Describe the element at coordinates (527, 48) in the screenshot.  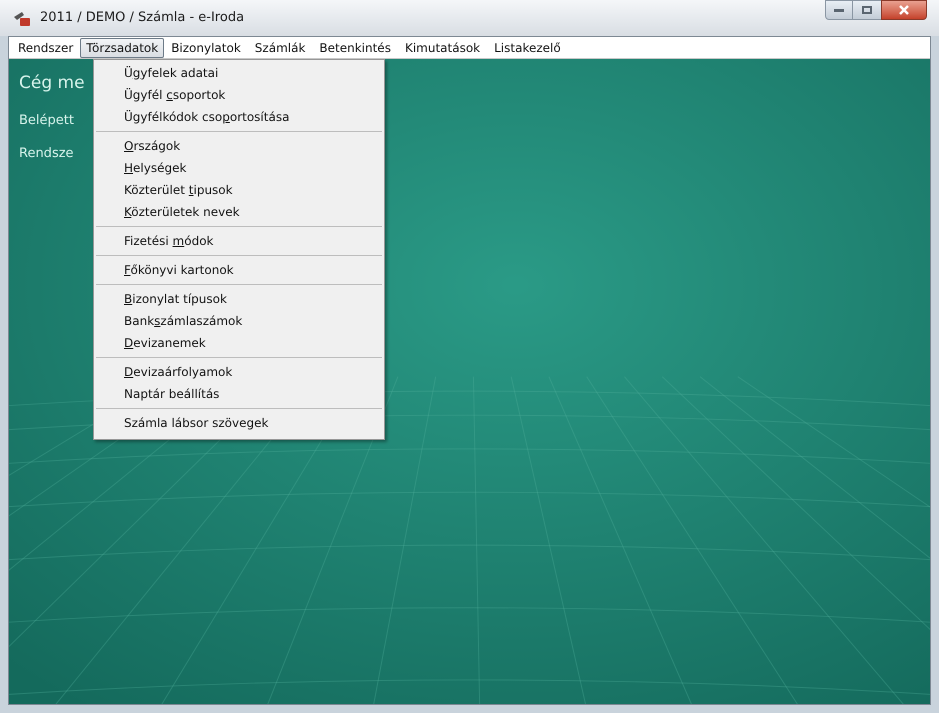
I see `menu-item: Listakezelő` at that location.